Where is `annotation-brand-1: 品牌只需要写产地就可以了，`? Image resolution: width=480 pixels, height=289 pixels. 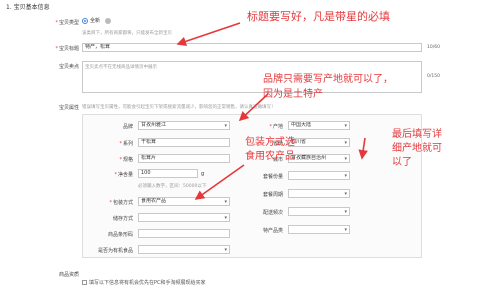
annotation-brand-1: 品牌只需要写产地就可以了， is located at coordinates (328, 79).